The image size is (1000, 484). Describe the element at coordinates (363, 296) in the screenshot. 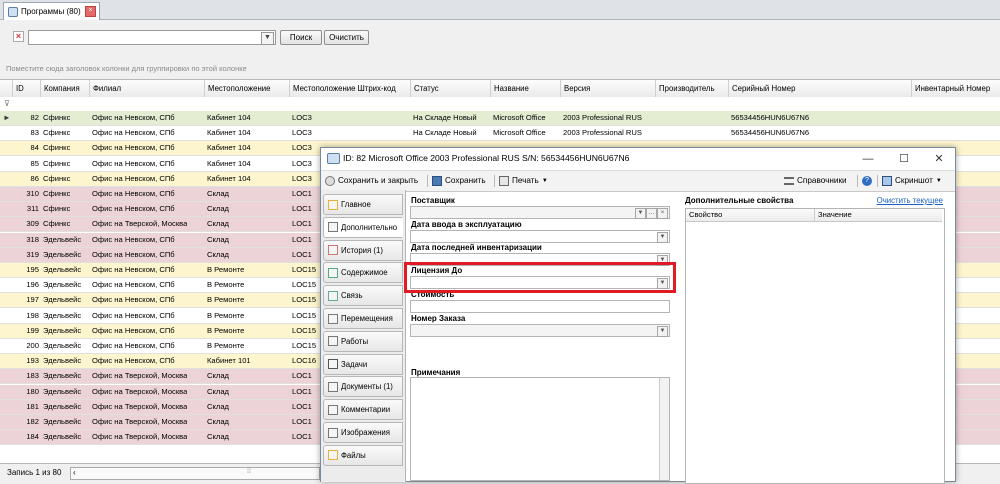

I see `tab-link: Связь` at that location.